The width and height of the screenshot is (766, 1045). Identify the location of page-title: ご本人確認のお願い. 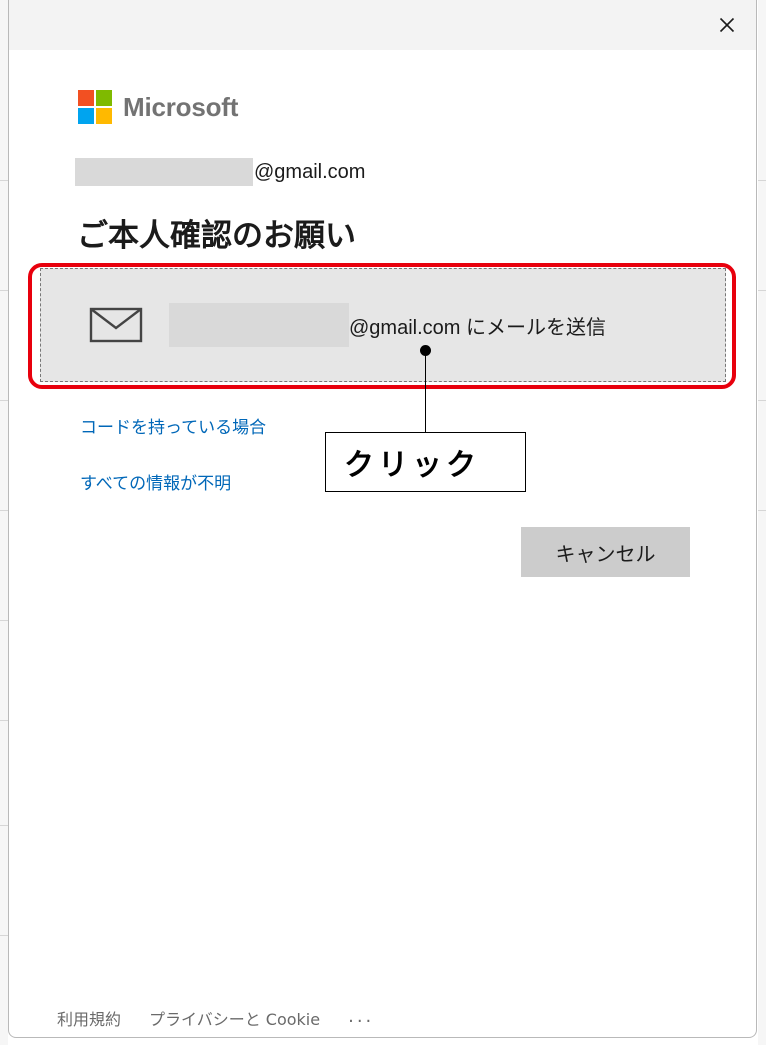
(216, 236).